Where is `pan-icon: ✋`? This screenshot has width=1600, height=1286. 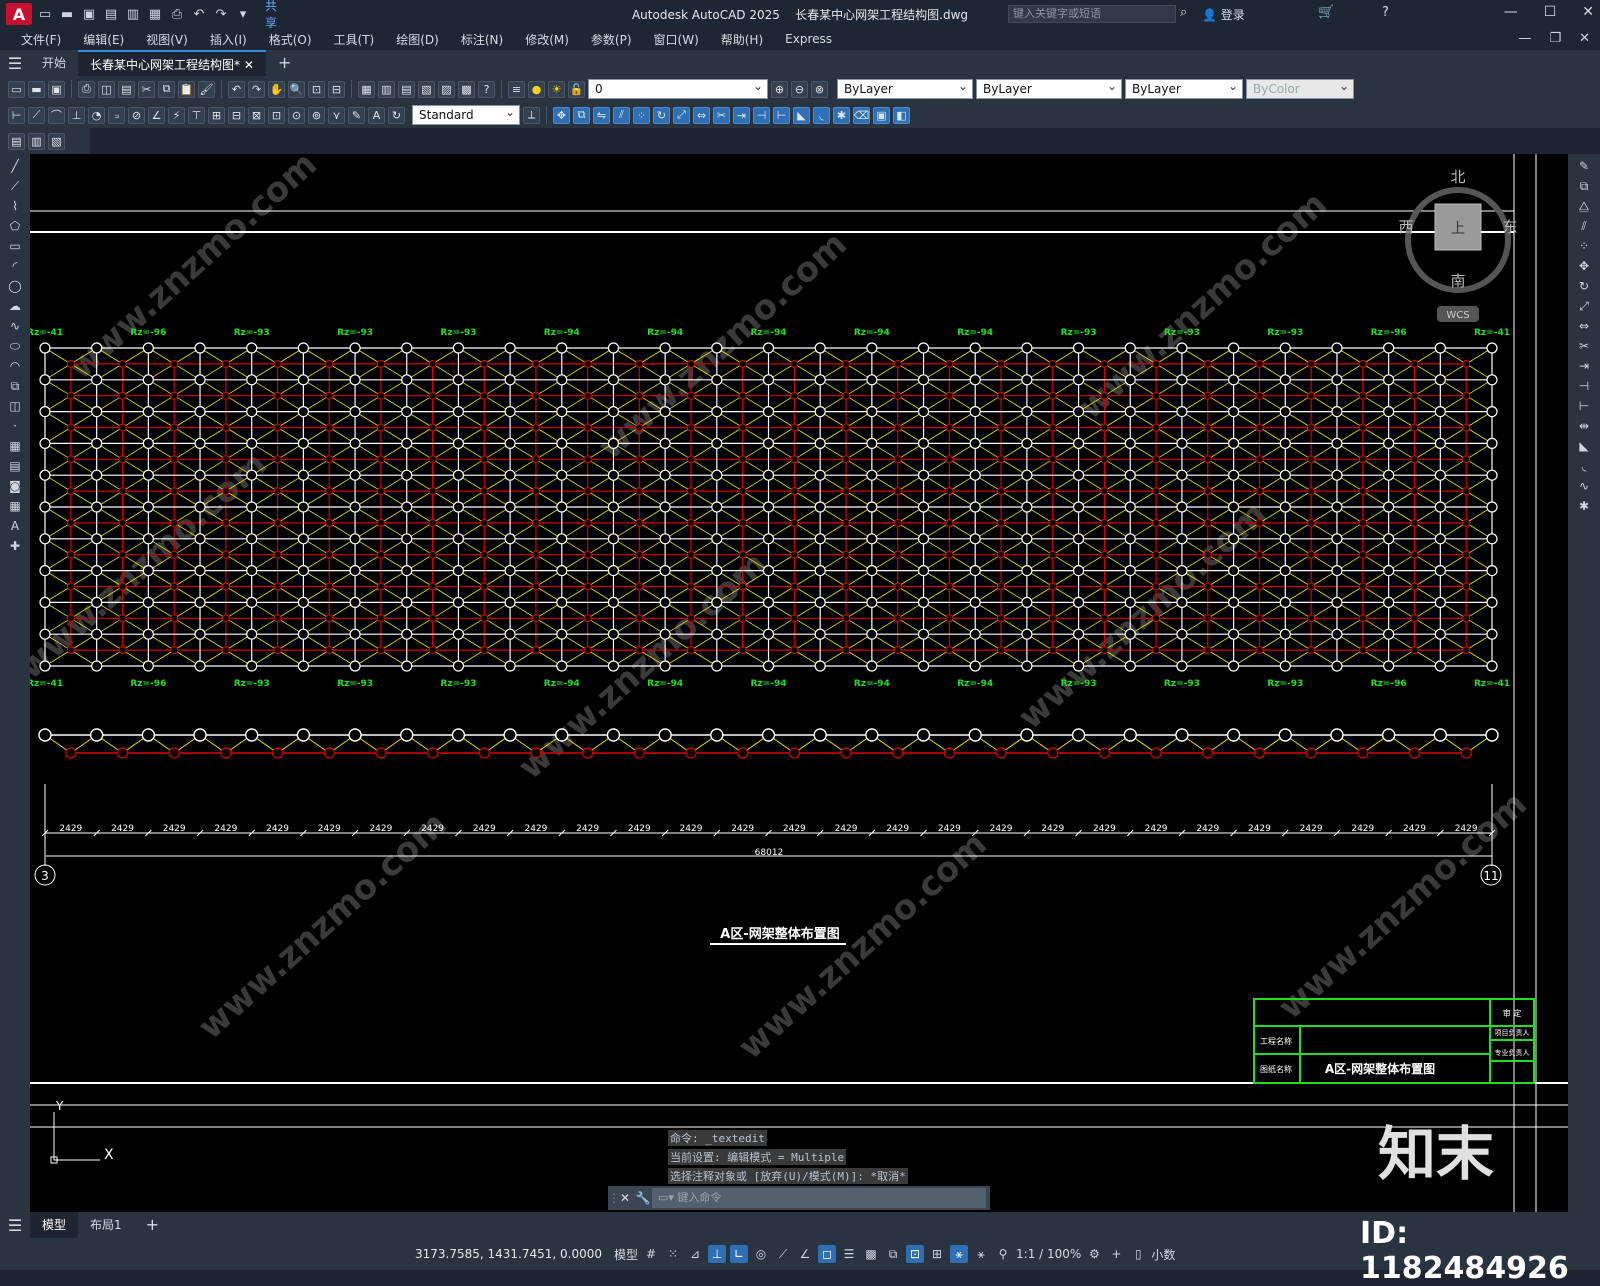
pan-icon: ✋ is located at coordinates (276, 89).